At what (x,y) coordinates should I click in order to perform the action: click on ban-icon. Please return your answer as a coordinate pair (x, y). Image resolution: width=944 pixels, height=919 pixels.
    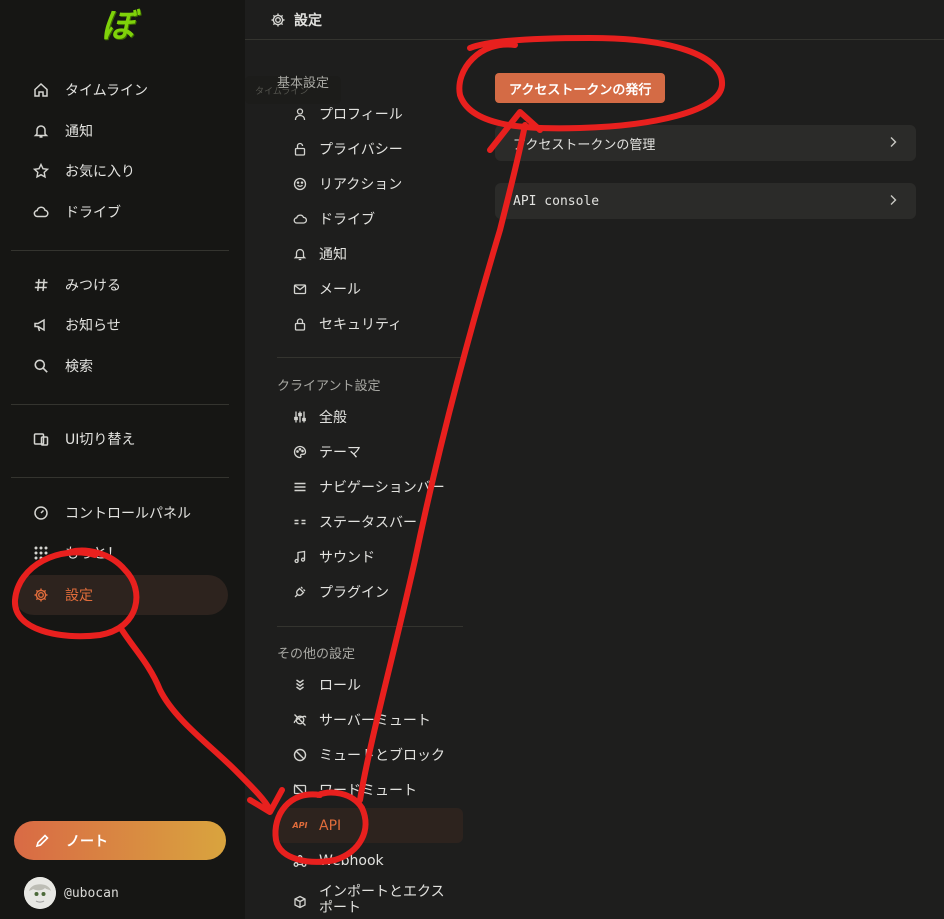
    Looking at the image, I should click on (300, 755).